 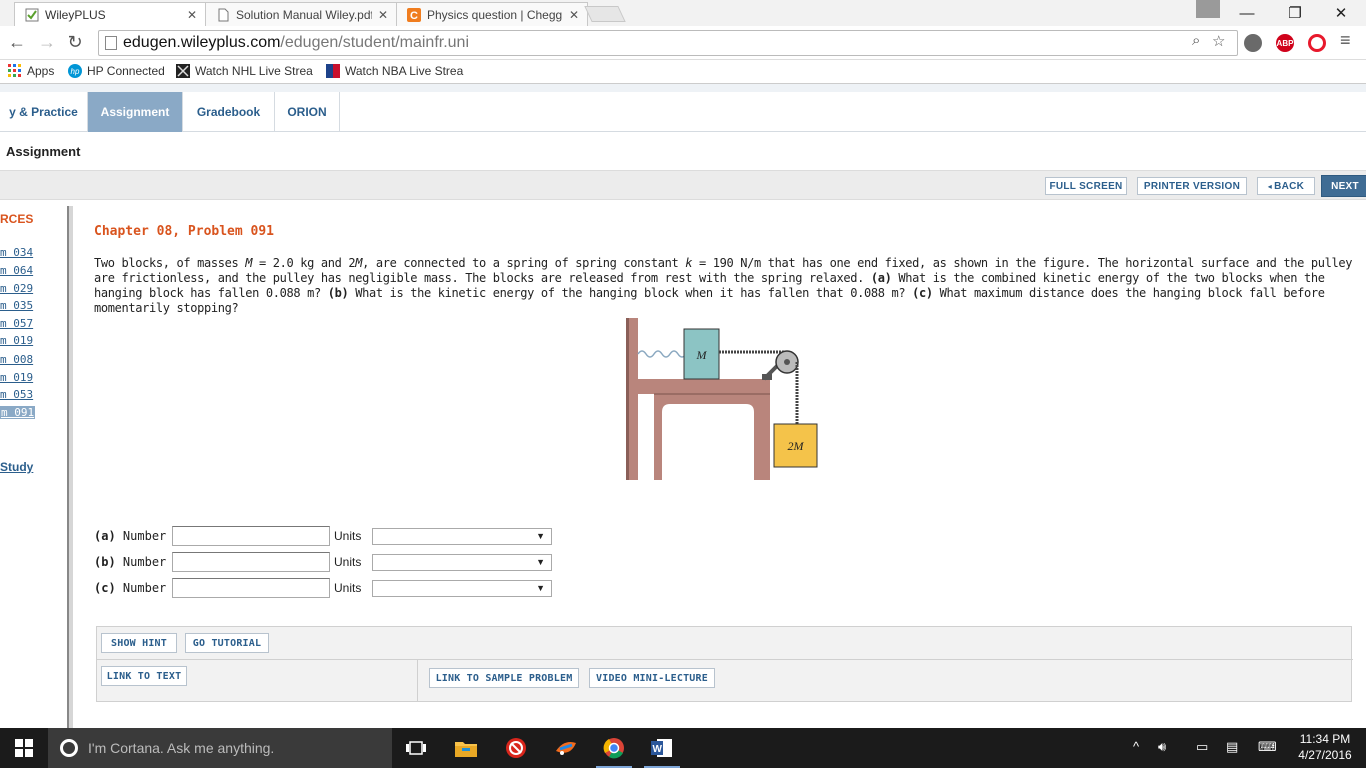 What do you see at coordinates (1285, 43) in the screenshot?
I see `adblock-plus-icon: ABP` at bounding box center [1285, 43].